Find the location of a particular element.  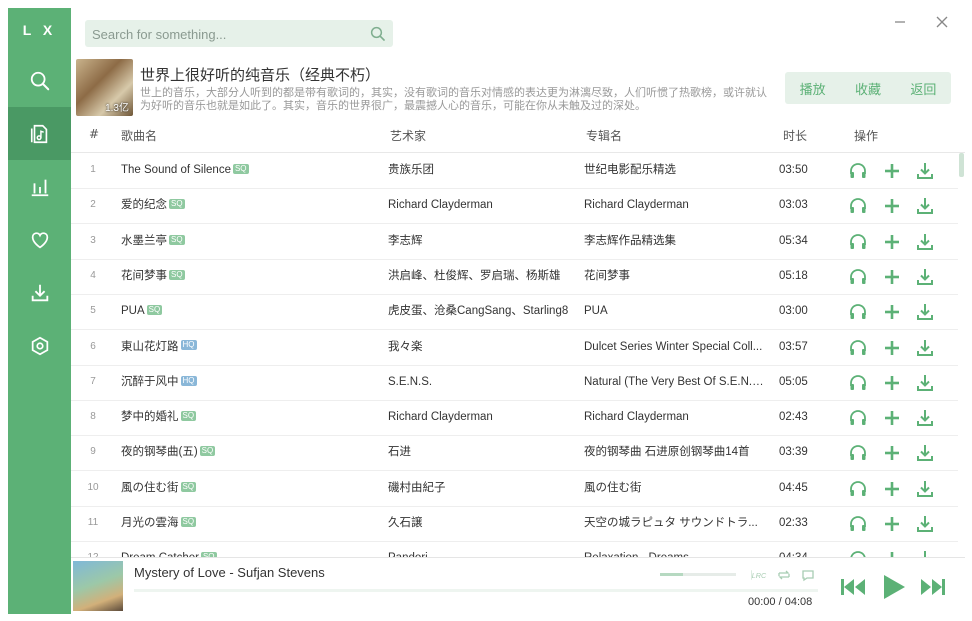

play-count: 1.3亿 is located at coordinates (117, 108).